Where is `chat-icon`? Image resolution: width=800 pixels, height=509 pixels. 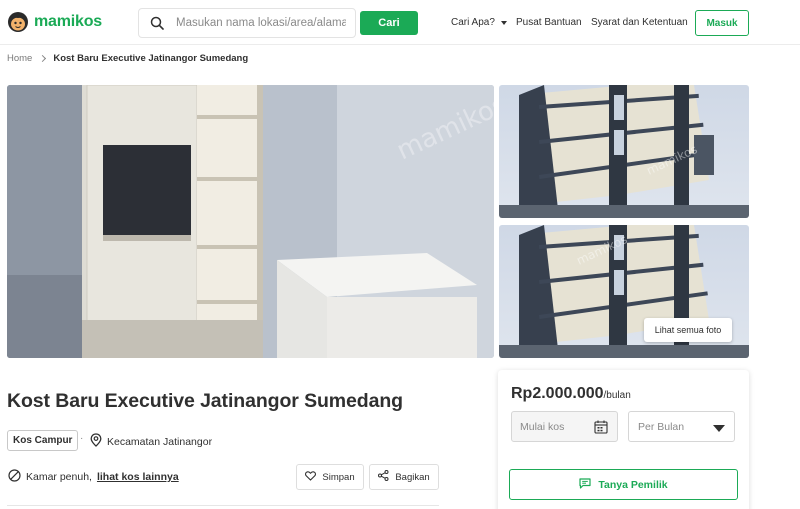 chat-icon is located at coordinates (585, 484).